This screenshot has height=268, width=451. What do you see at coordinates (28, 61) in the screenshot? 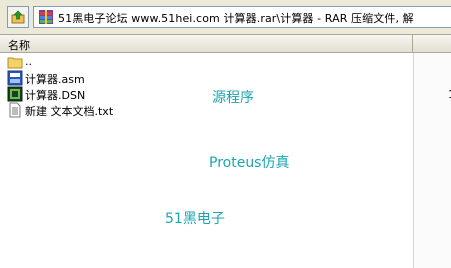
I see `list-item-label: ..` at bounding box center [28, 61].